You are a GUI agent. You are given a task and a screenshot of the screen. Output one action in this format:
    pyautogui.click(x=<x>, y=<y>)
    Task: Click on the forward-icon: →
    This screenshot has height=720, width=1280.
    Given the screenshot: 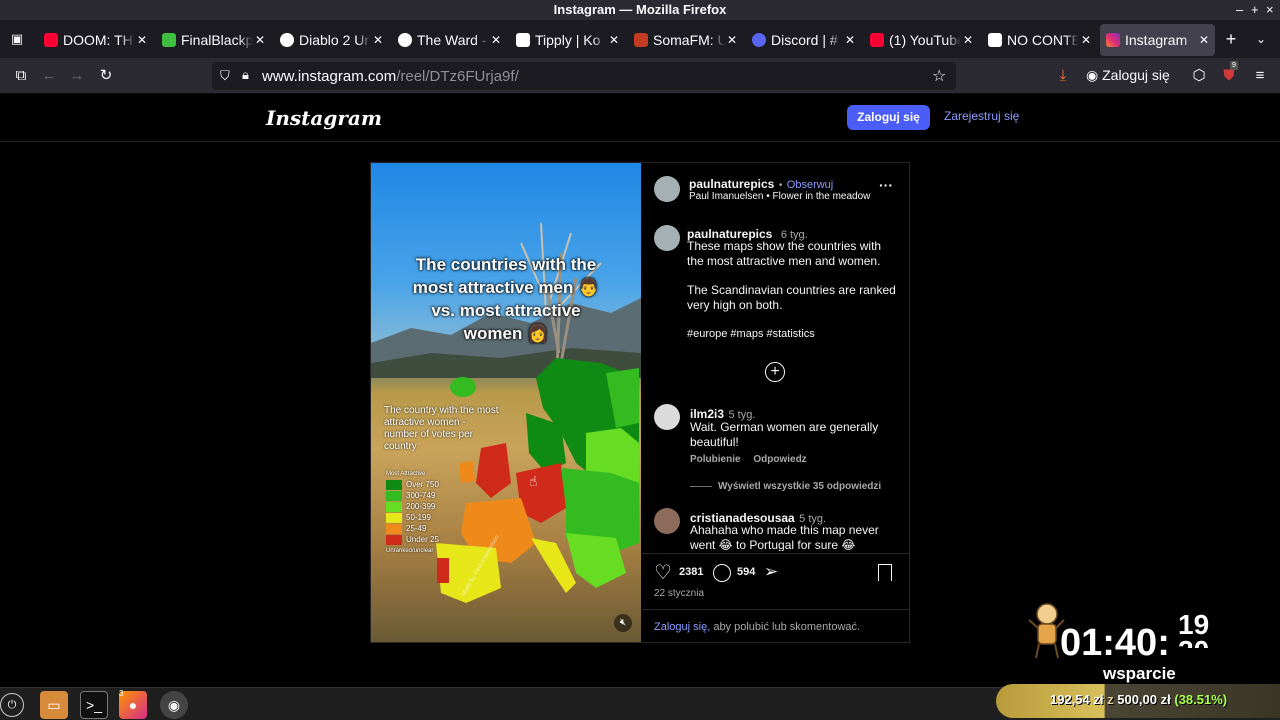 What is the action you would take?
    pyautogui.click(x=77, y=76)
    